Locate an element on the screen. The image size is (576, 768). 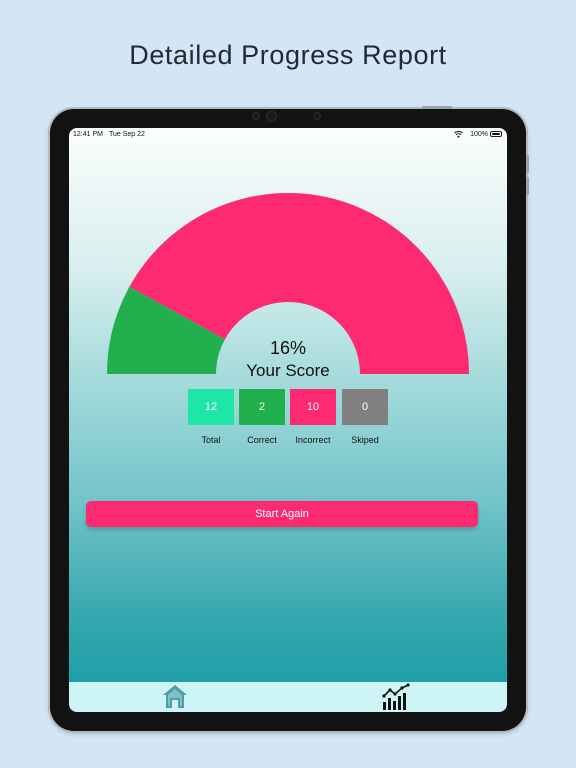
start-again-button: Start Again is located at coordinates (282, 514).